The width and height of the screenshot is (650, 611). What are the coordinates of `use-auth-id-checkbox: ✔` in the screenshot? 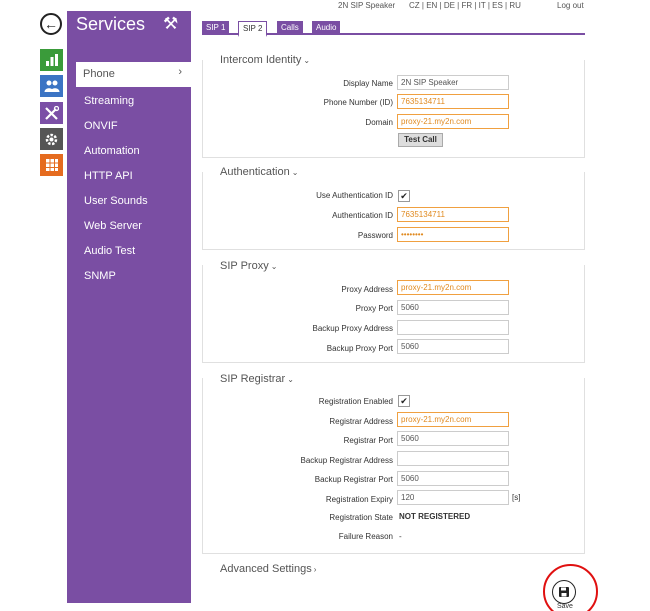 It's located at (404, 196).